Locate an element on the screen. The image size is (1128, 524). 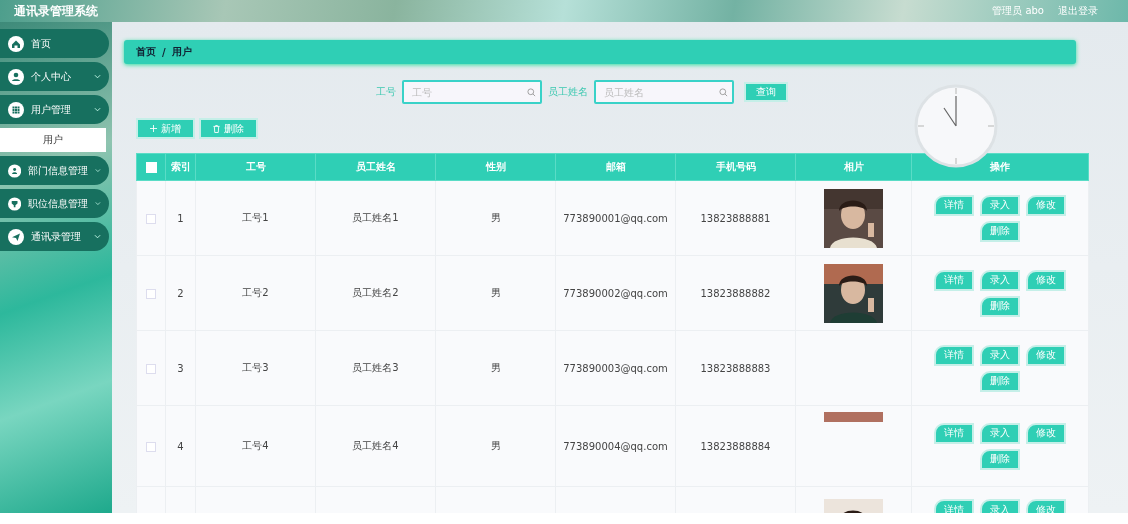
field-label: 工号 is located at coordinates (386, 92).